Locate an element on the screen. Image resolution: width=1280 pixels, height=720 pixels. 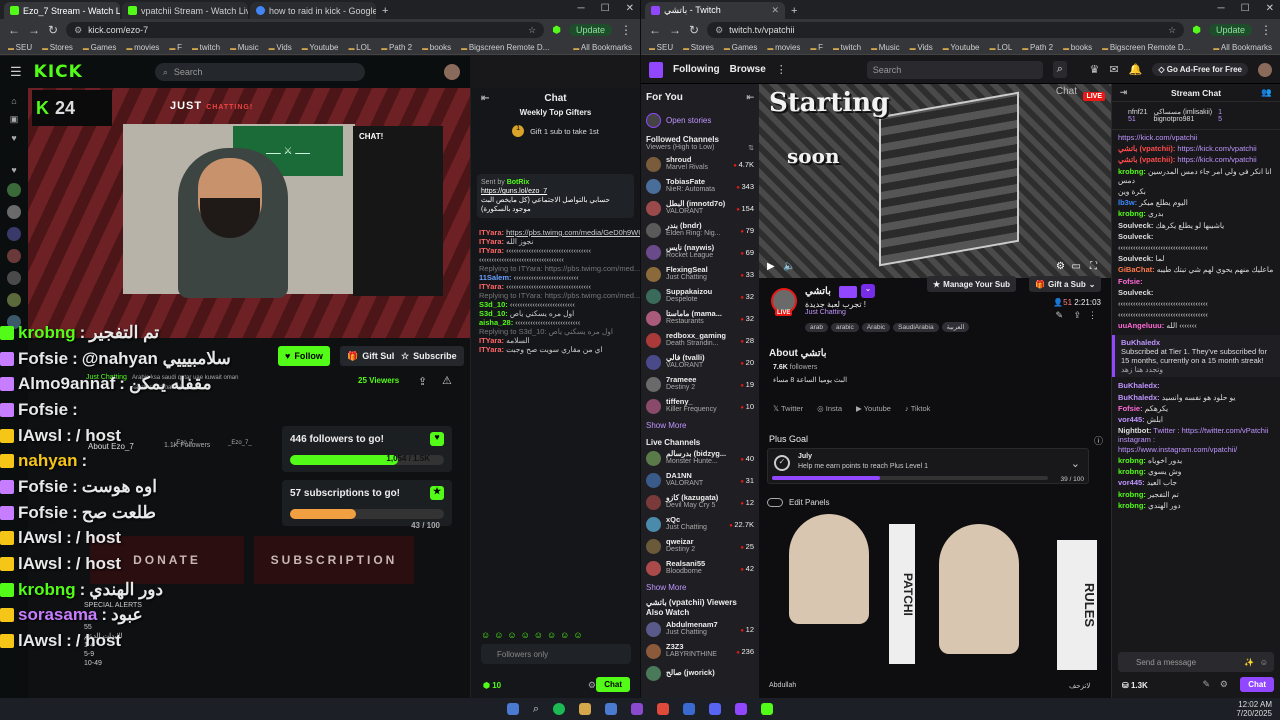
crown-prime-icon: ♛ is located at coordinates (1095, 69).